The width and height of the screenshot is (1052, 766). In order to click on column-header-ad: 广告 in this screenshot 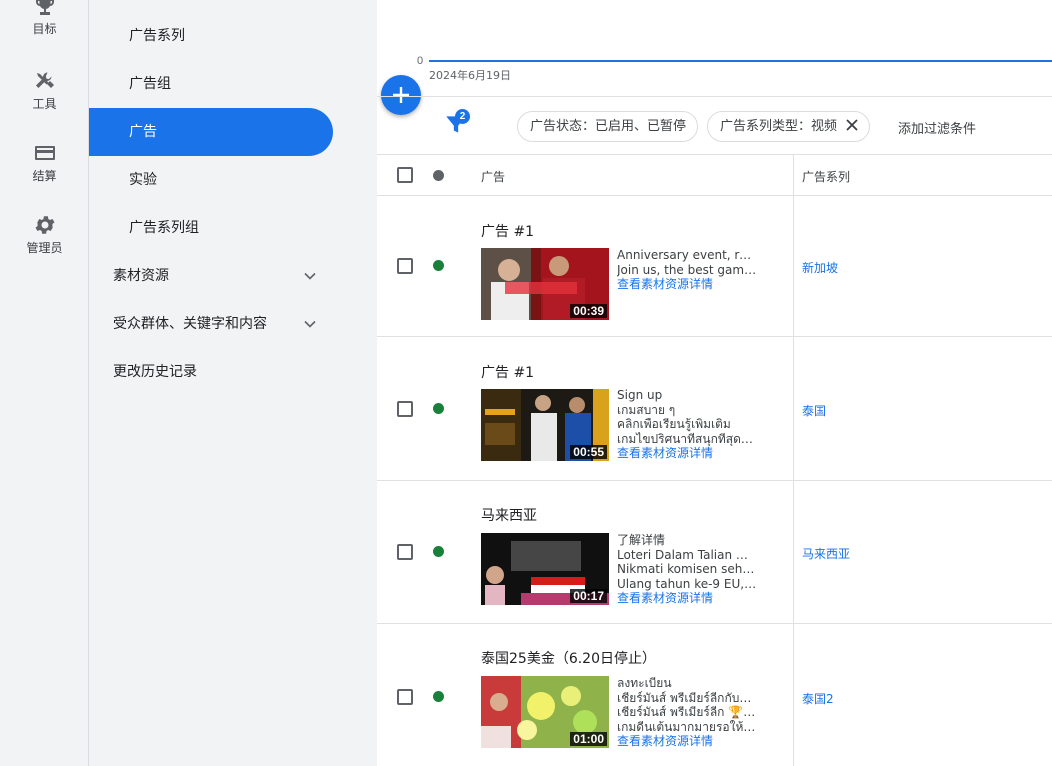, I will do `click(493, 176)`.